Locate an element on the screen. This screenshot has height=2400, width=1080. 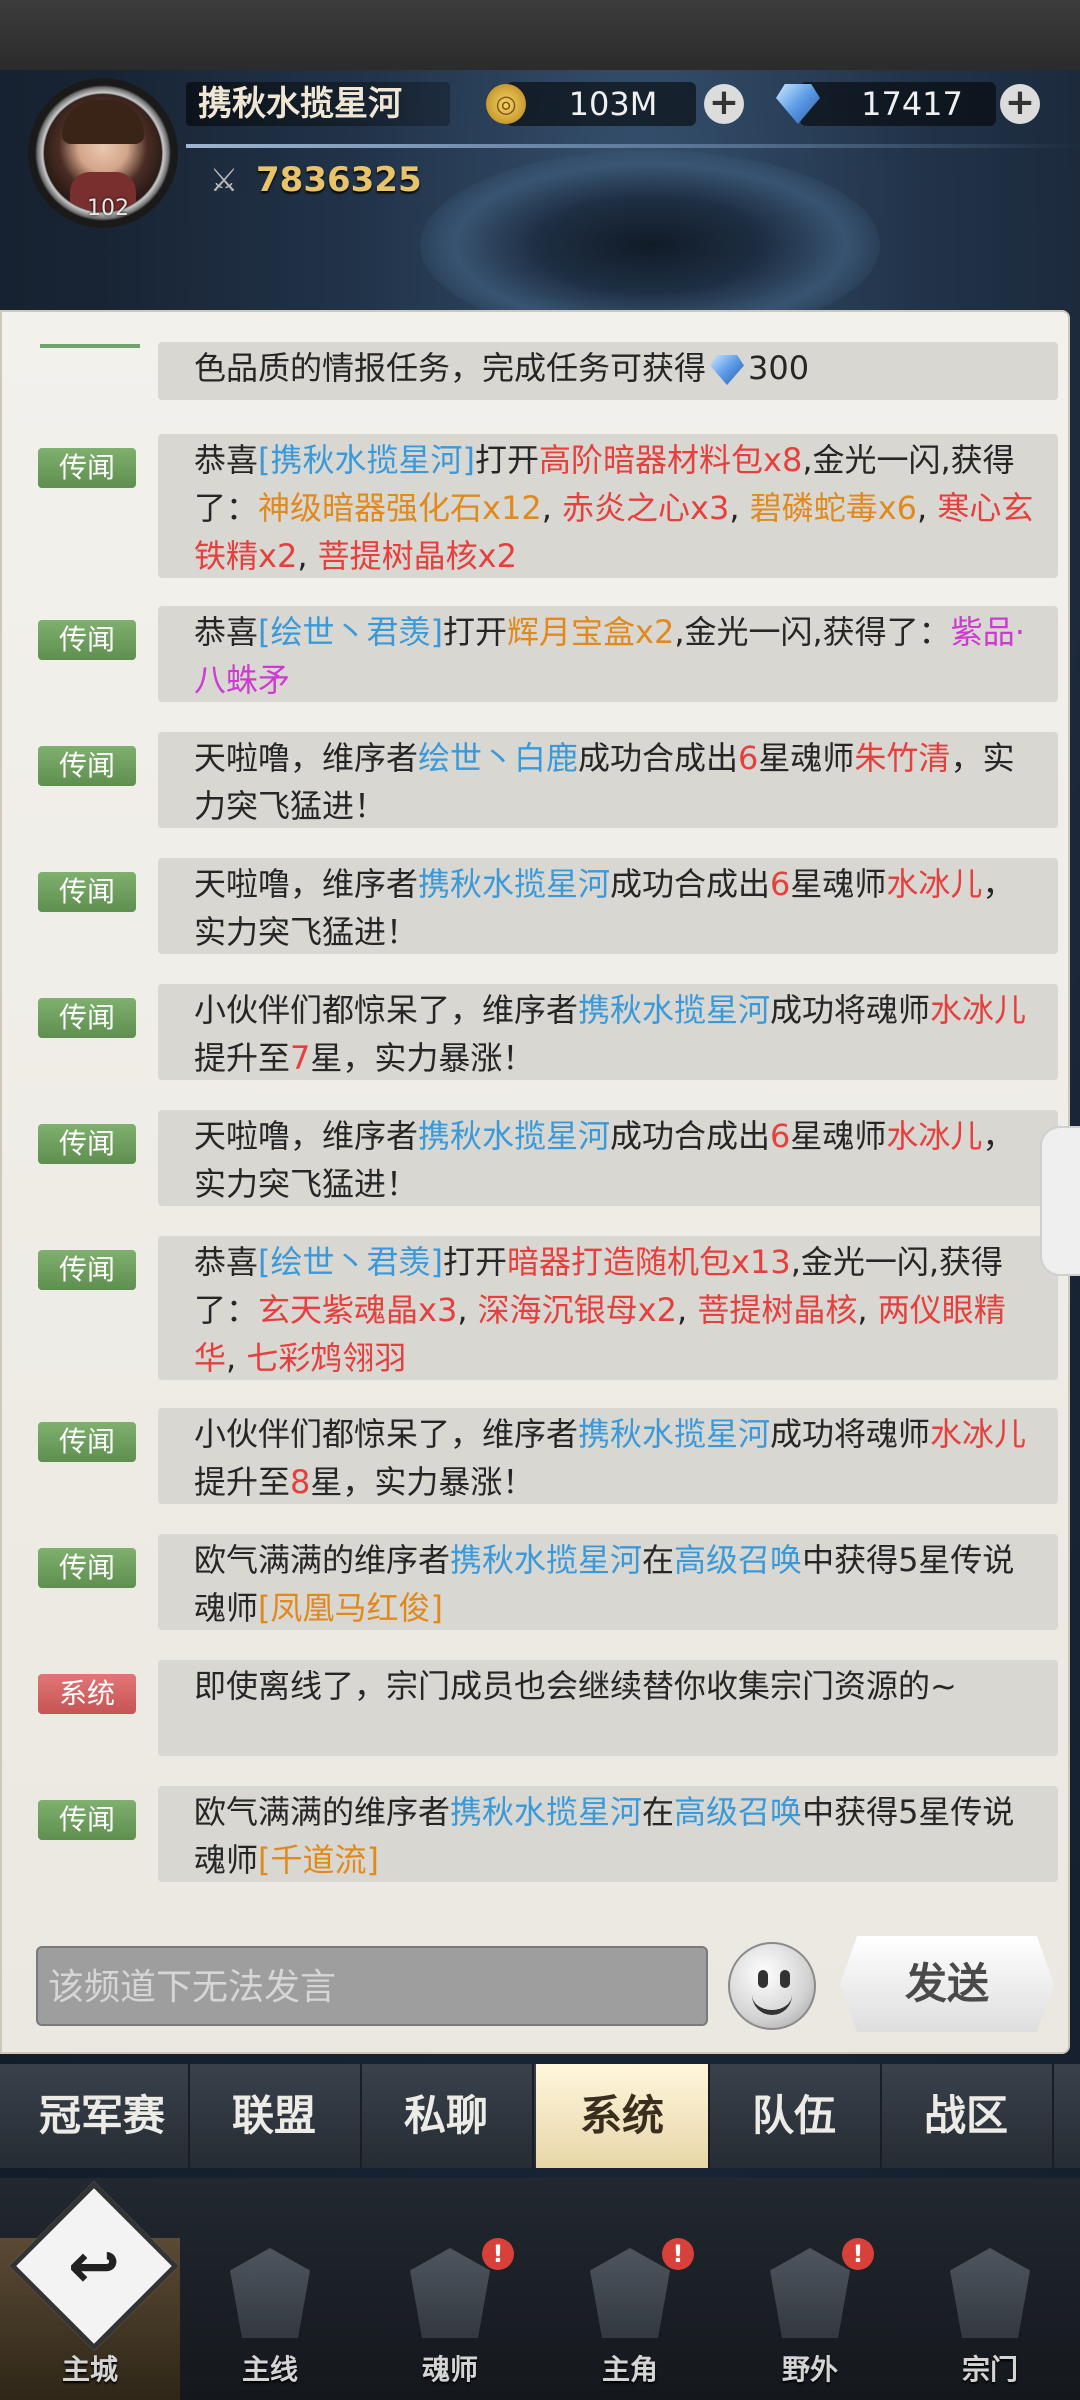
nav-wild: ! 野外 is located at coordinates (810, 2319).